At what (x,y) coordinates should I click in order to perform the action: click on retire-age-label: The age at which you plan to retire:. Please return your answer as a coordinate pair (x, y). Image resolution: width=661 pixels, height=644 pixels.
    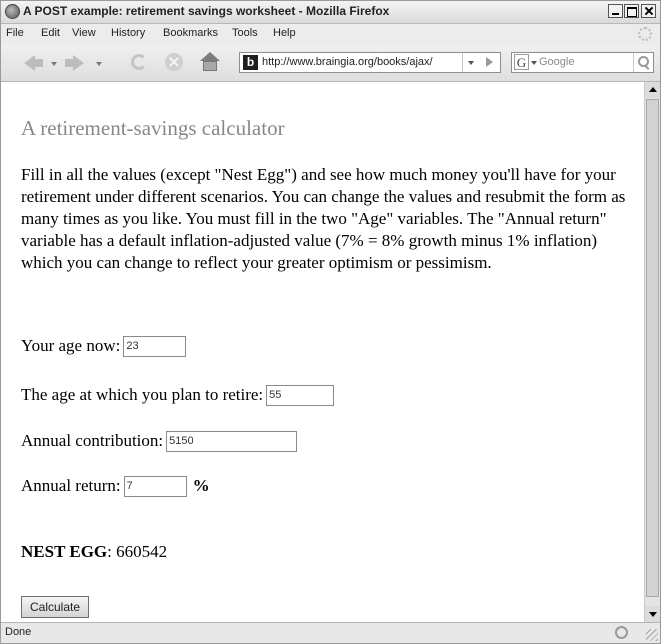
    Looking at the image, I should click on (142, 395).